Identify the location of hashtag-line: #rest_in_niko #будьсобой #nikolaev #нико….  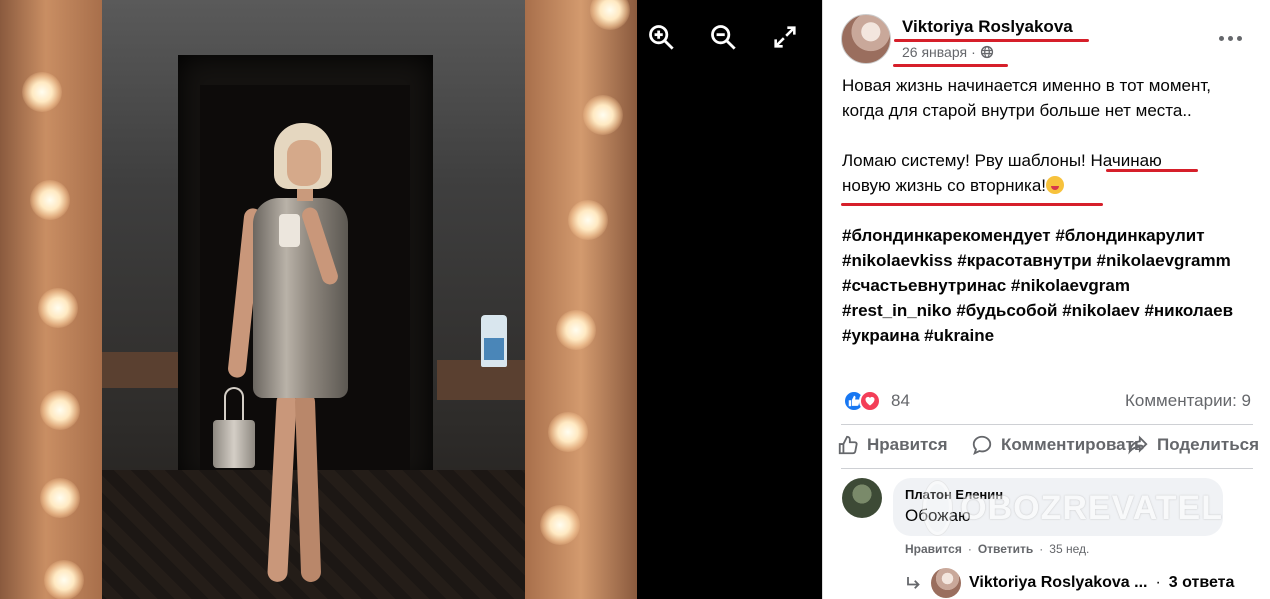
(1054, 310).